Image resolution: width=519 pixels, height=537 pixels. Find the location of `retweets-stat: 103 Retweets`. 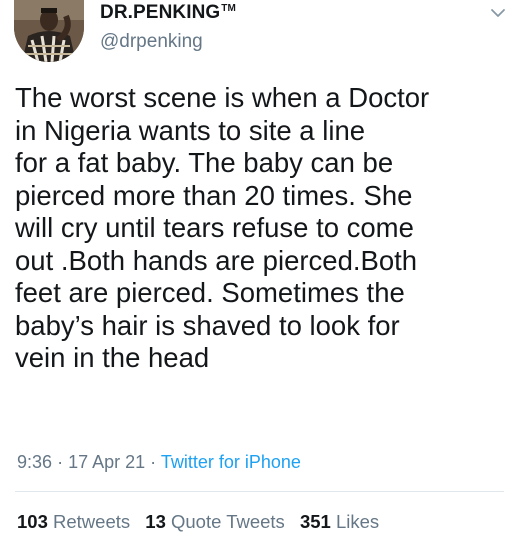

retweets-stat: 103 Retweets is located at coordinates (73, 521).